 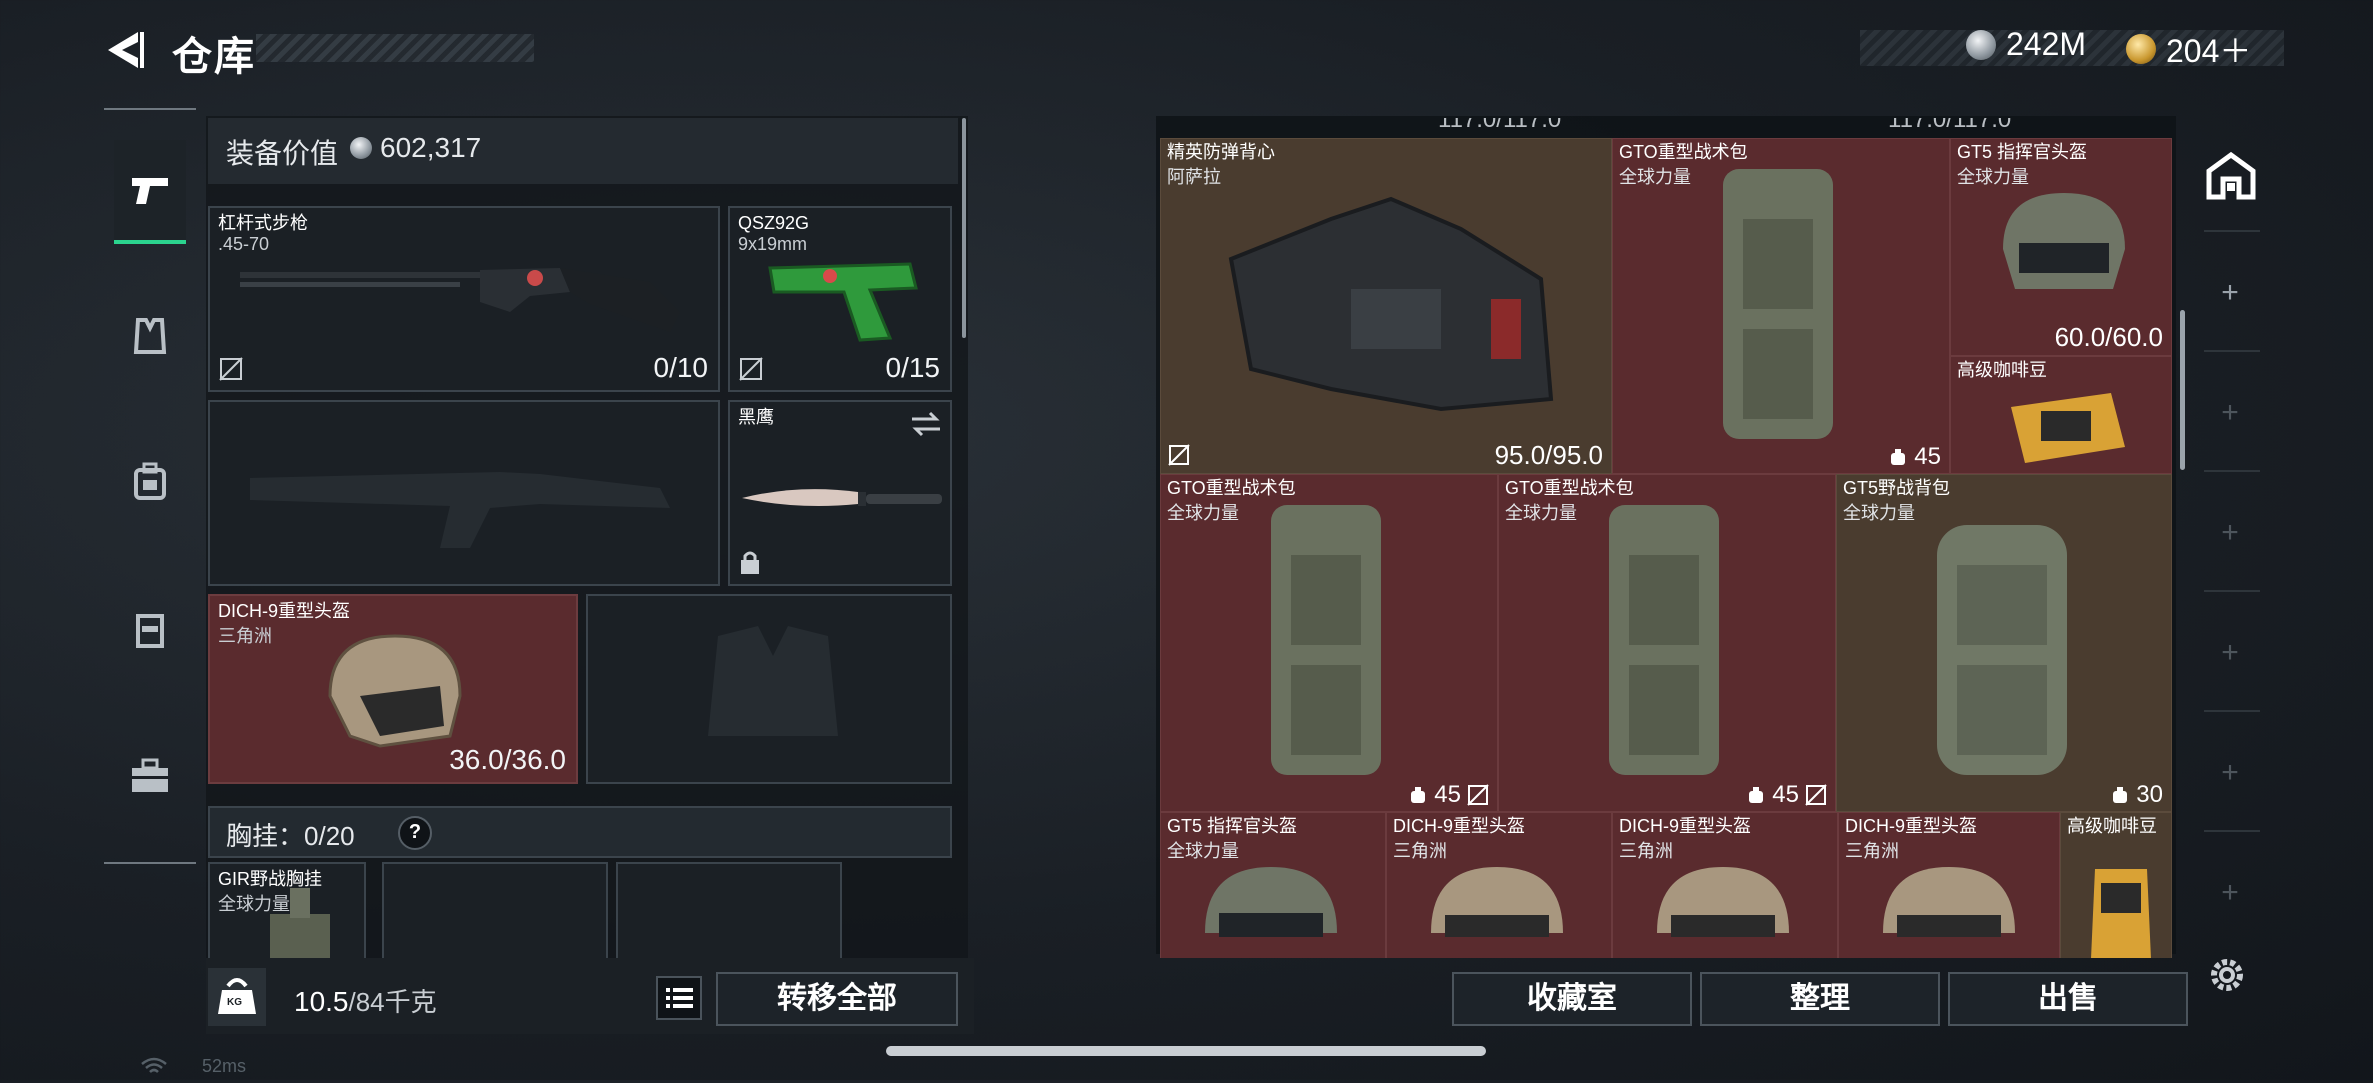 What do you see at coordinates (224, 1066) in the screenshot?
I see `ping-readout: 52ms` at bounding box center [224, 1066].